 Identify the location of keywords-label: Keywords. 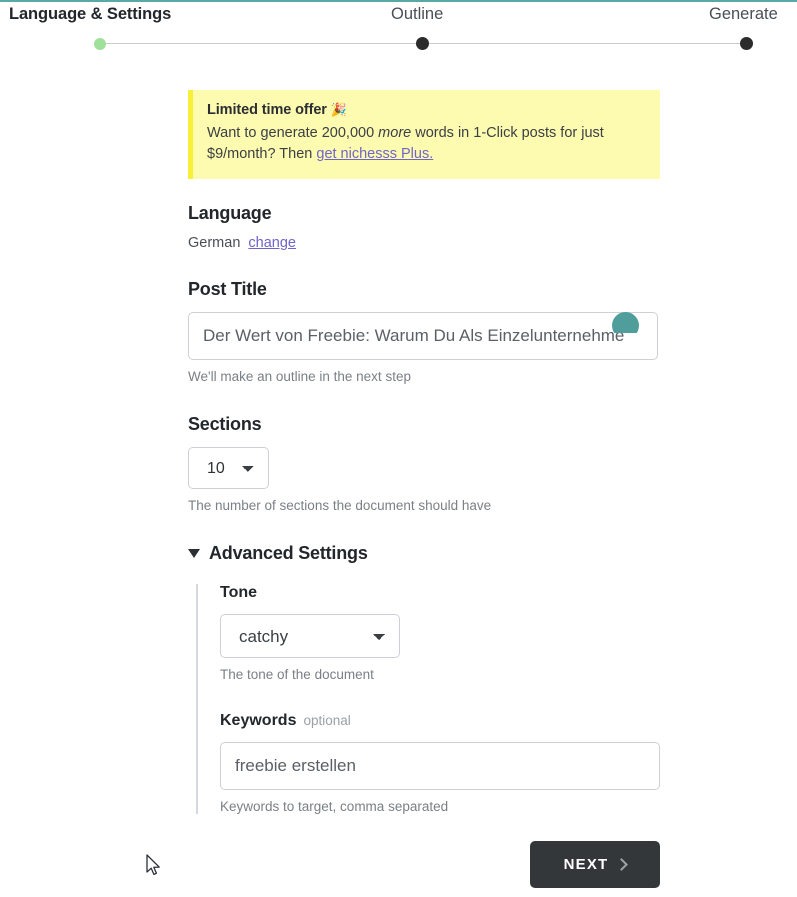
(258, 721).